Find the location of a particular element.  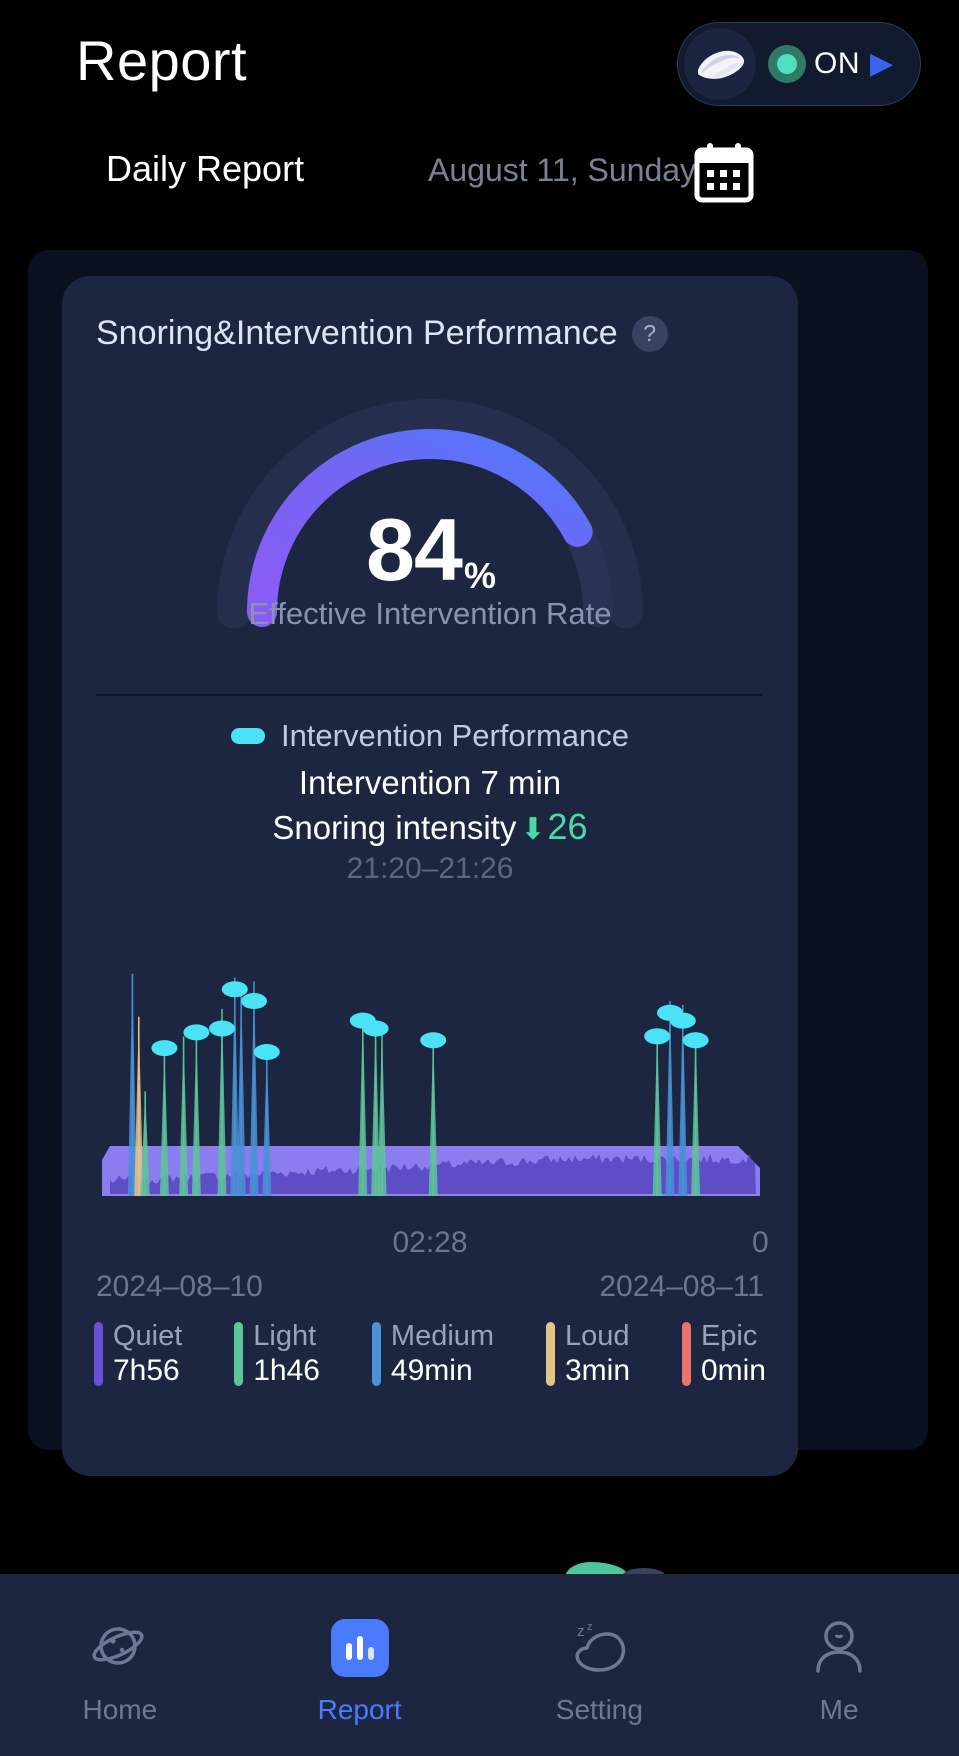

intervention-duration: Intervention 7 min is located at coordinates (430, 782).